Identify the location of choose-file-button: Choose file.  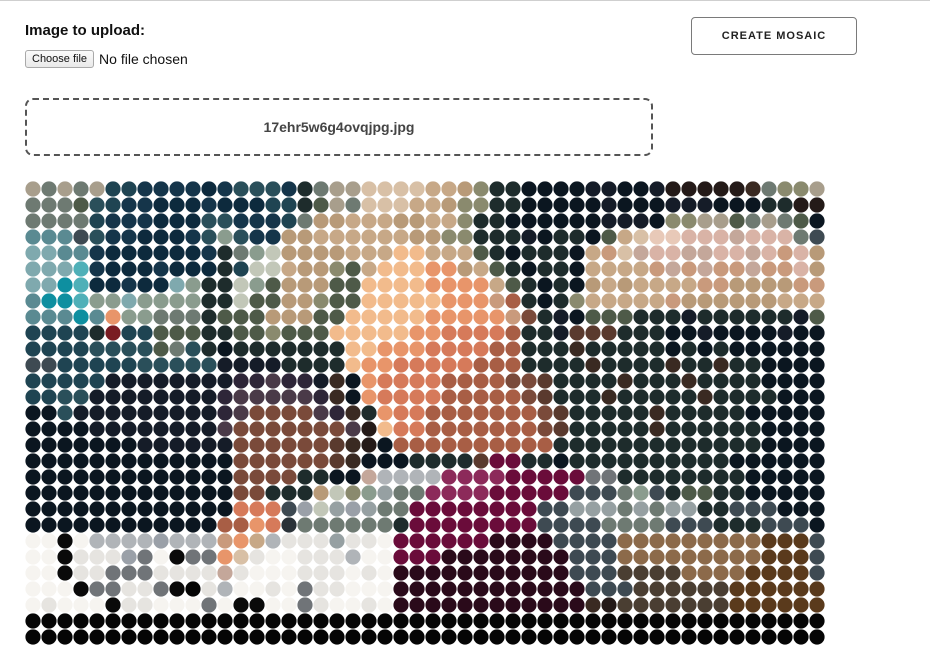
(60, 59).